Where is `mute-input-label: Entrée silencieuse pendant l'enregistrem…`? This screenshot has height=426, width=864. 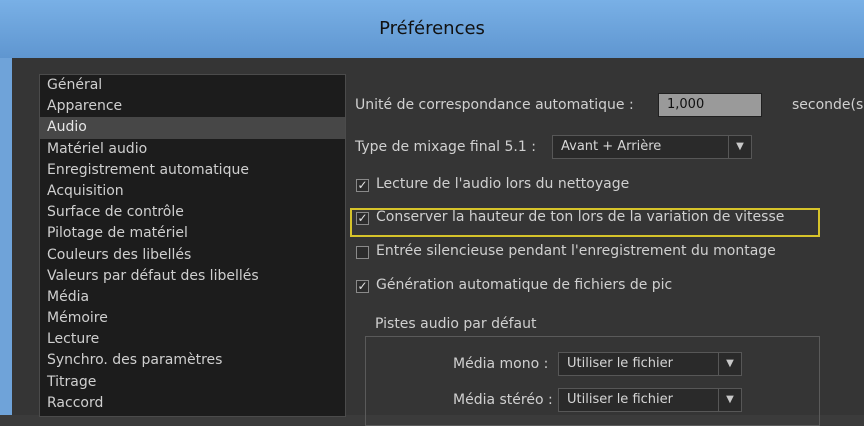 mute-input-label: Entrée silencieuse pendant l'enregistrem… is located at coordinates (576, 251).